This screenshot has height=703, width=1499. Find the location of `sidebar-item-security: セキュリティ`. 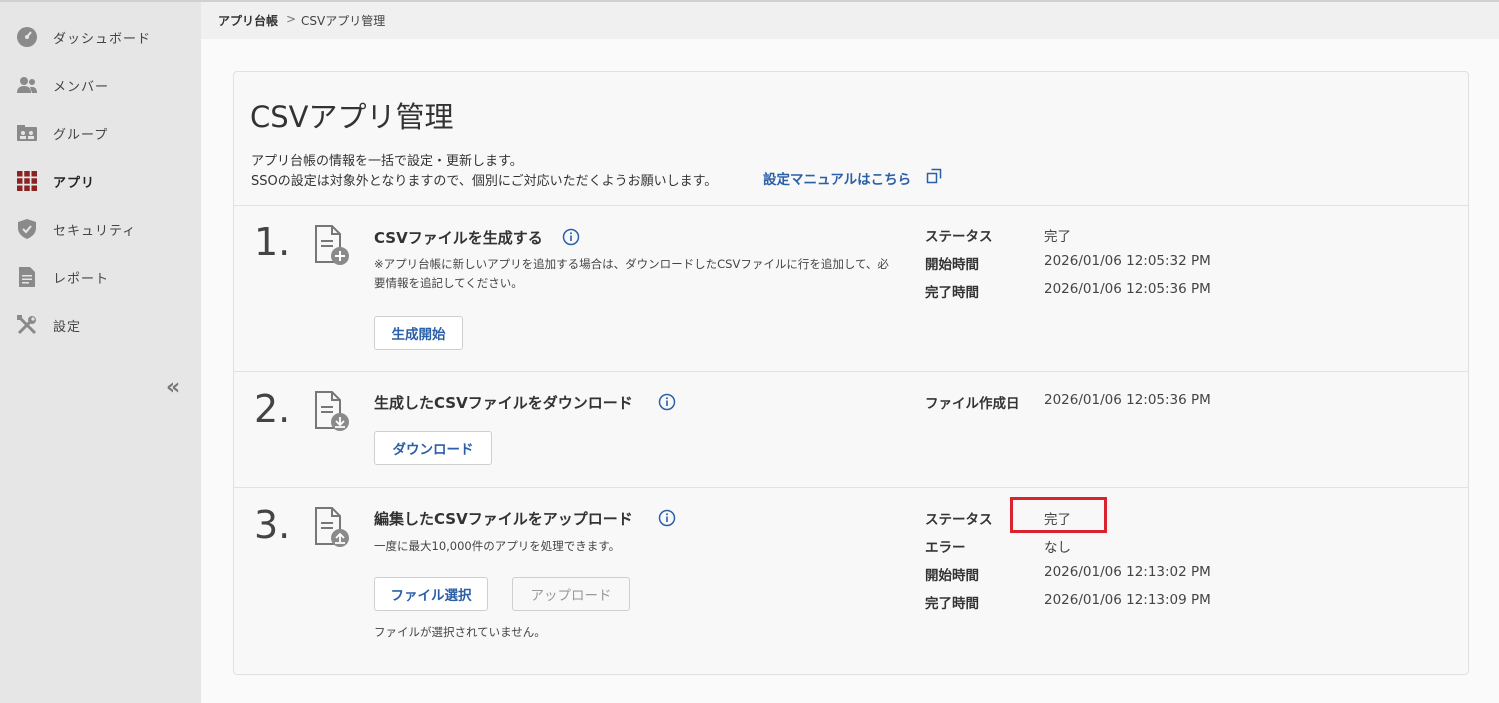

sidebar-item-security: セキュリティ is located at coordinates (100, 230).